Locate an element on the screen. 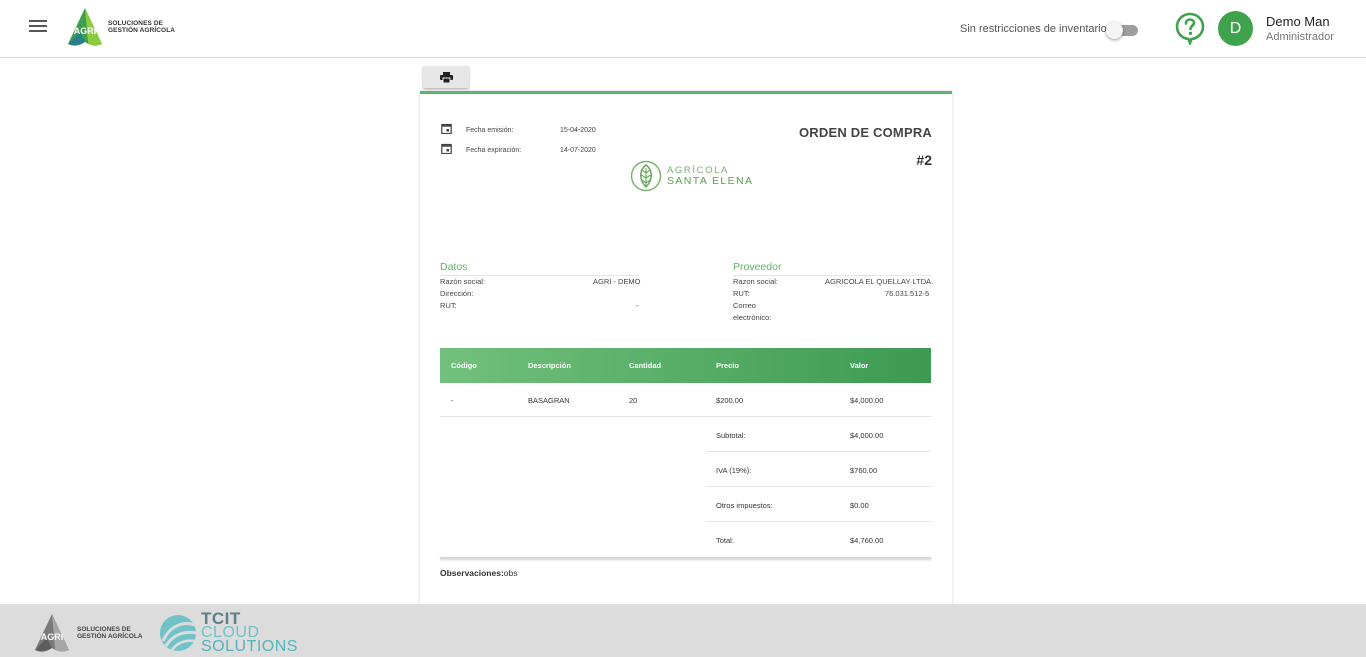 The width and height of the screenshot is (1366, 657). fecha-expiracion-value: 14-07-2020 is located at coordinates (578, 150).